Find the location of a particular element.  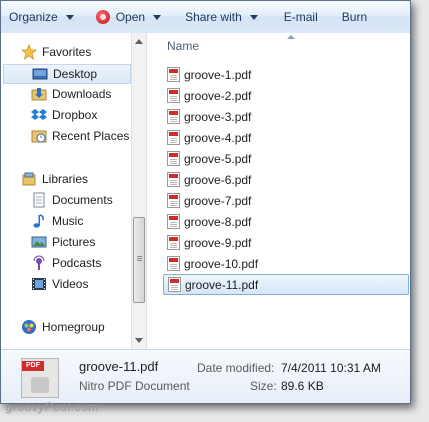

date-modified-value: 7/4/2011 10:31 AM is located at coordinates (331, 368).